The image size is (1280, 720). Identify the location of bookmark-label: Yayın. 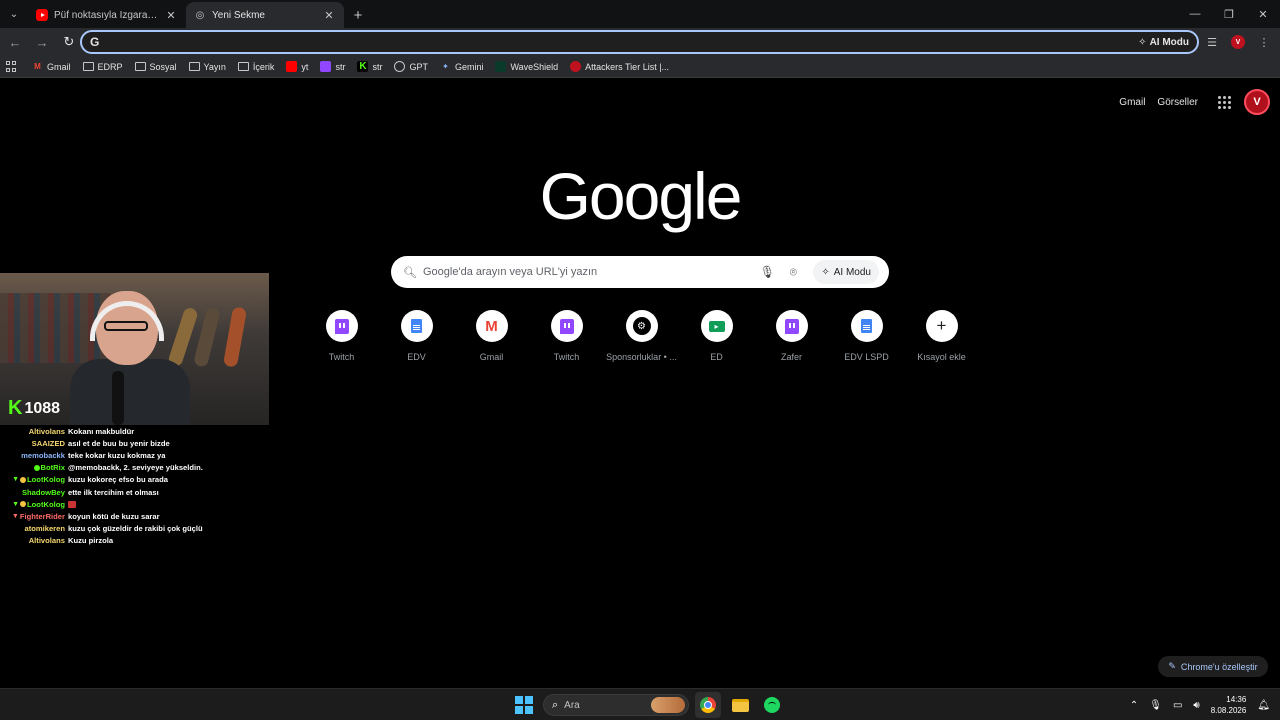
(214, 66).